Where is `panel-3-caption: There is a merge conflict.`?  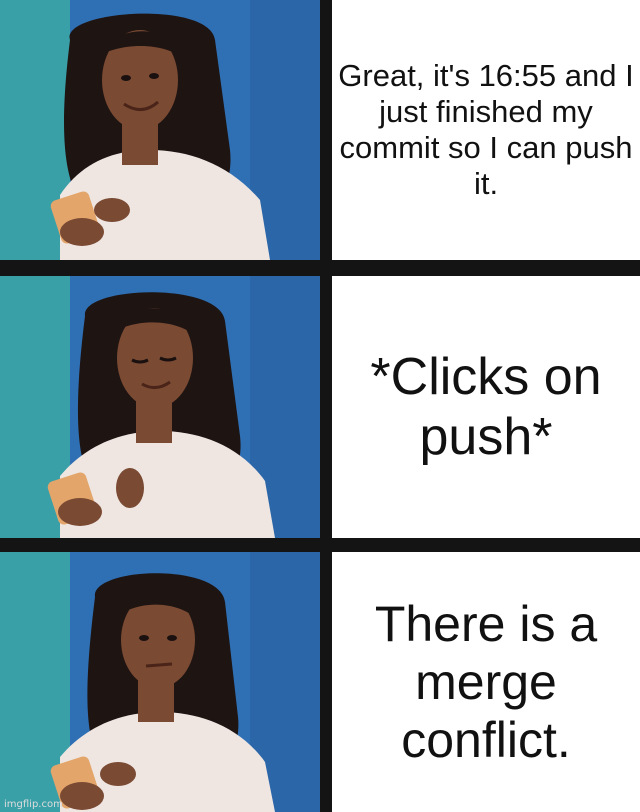
panel-3-caption: There is a merge conflict. is located at coordinates (486, 682).